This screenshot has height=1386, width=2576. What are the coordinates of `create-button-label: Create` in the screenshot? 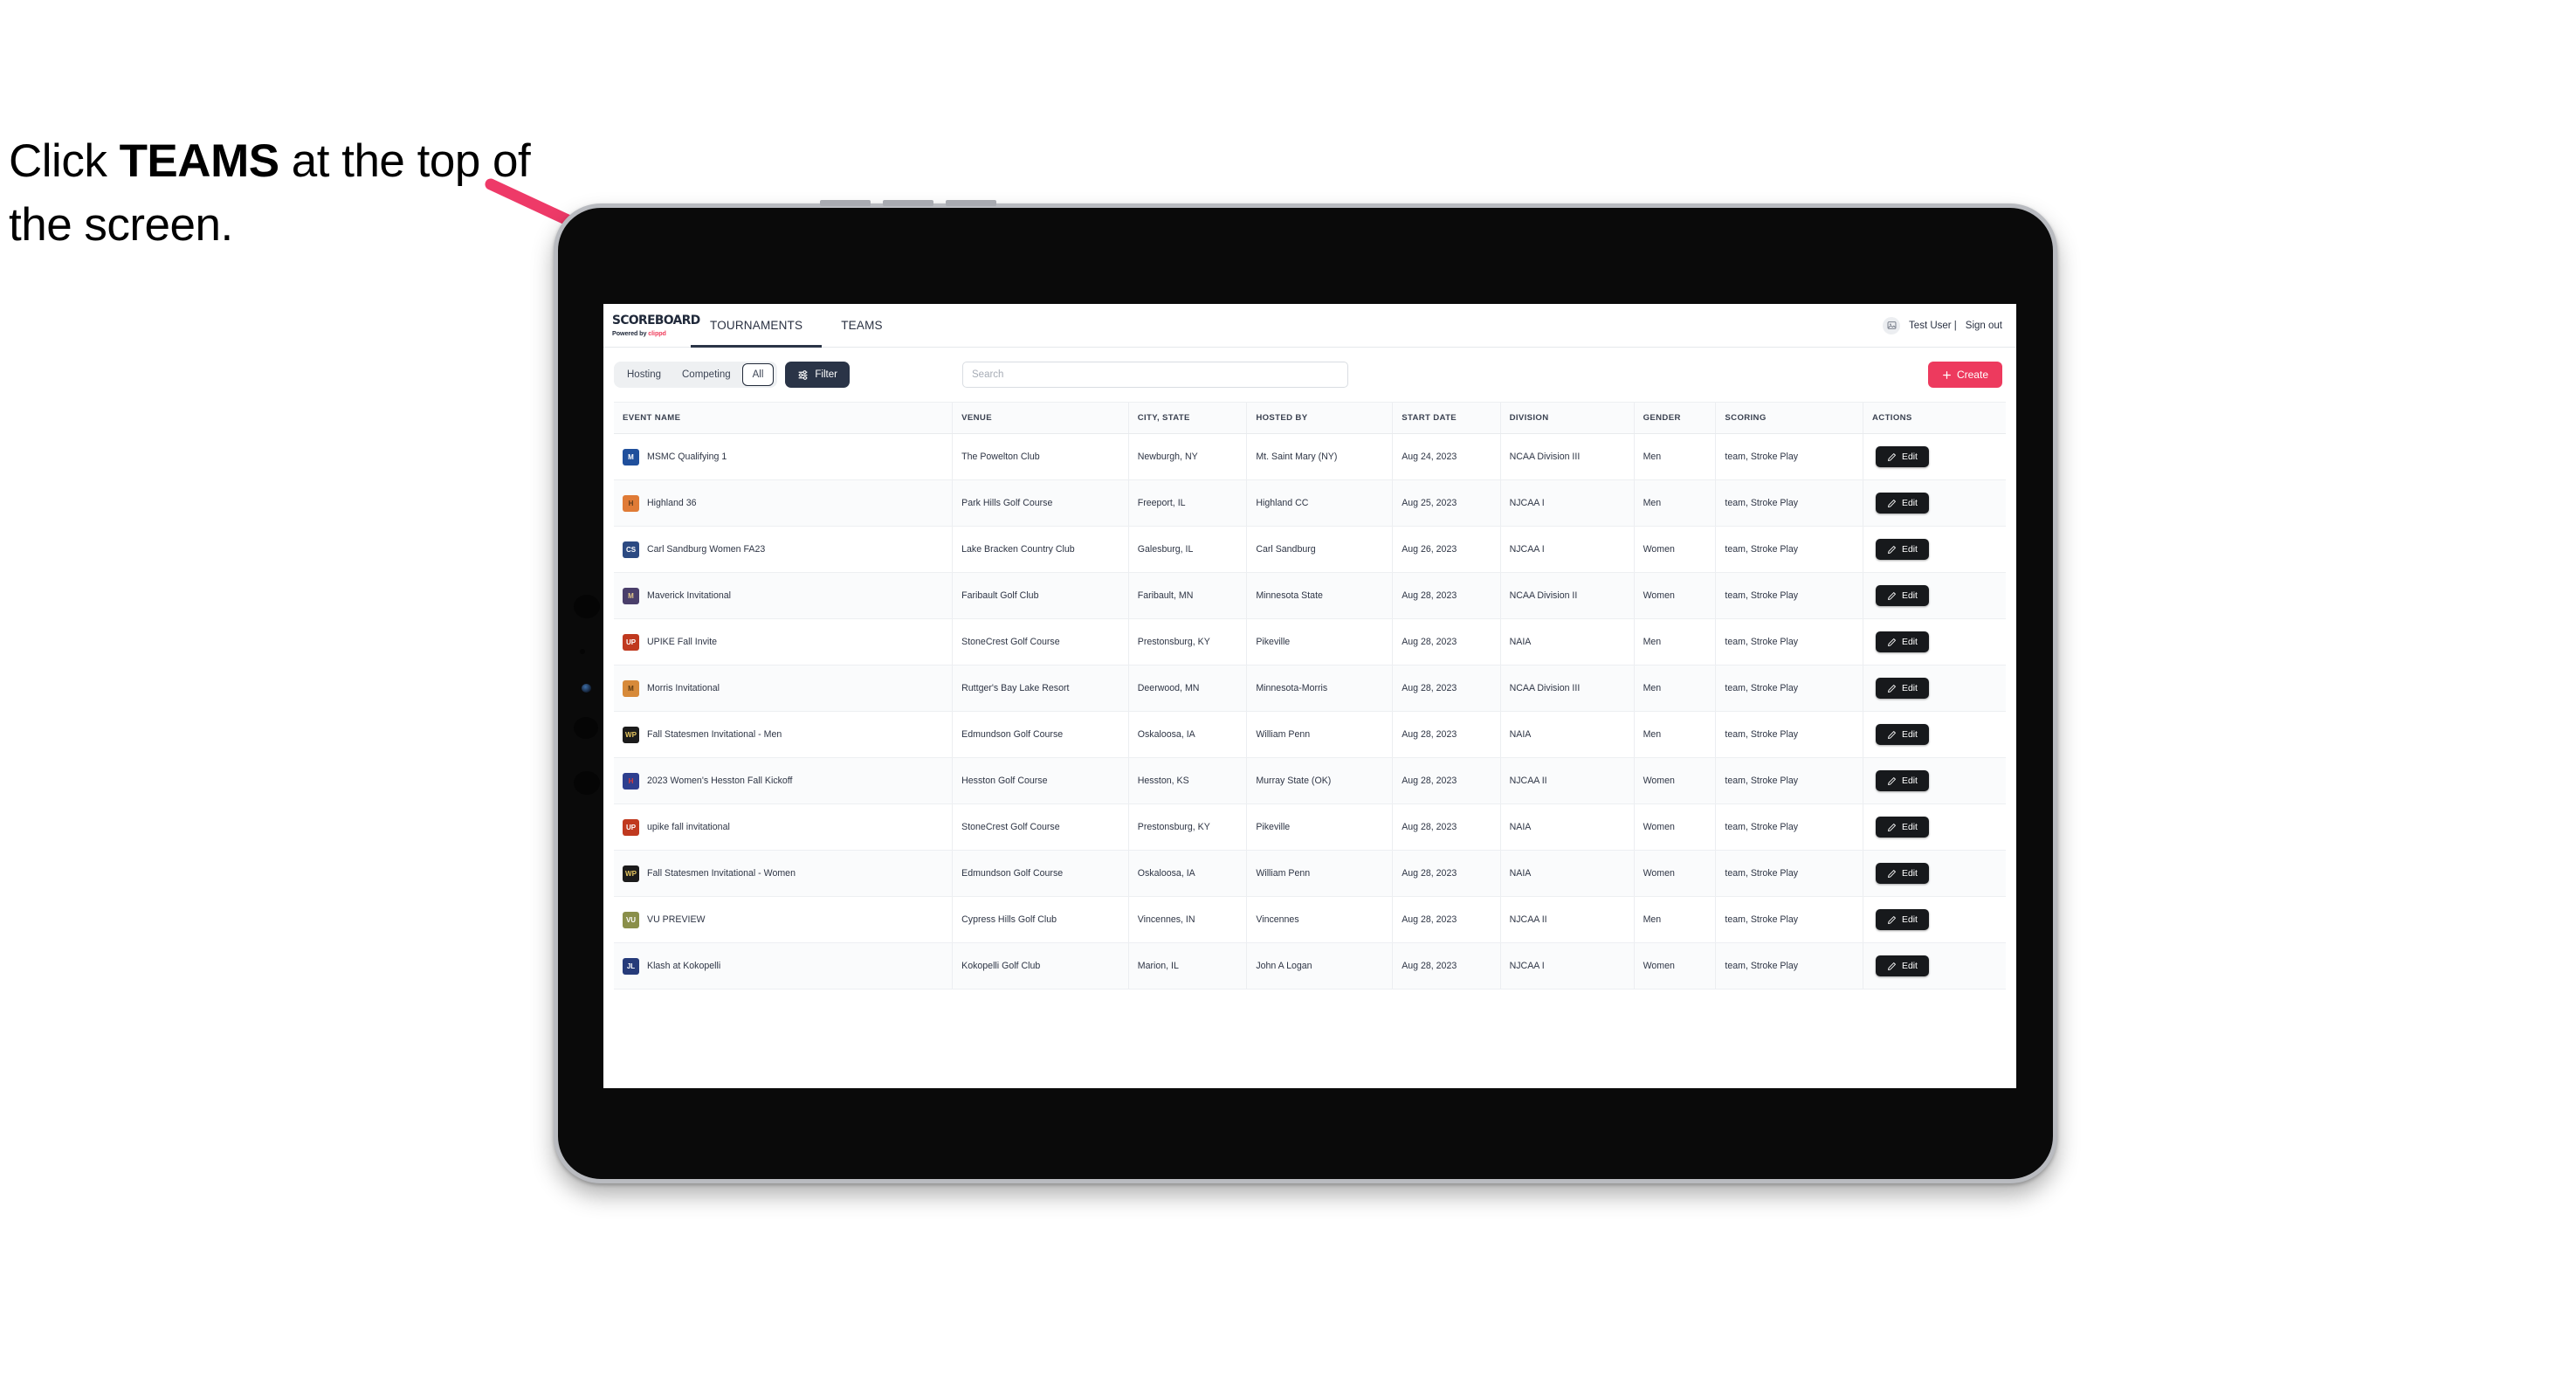 It's located at (1972, 375).